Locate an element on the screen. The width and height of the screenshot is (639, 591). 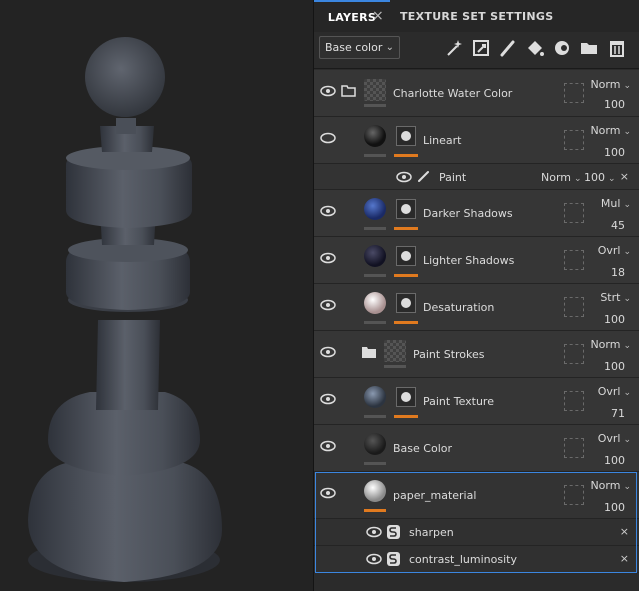
layer-paper-material: paper_material Norm ⌄ 100 is located at coordinates (476, 495).